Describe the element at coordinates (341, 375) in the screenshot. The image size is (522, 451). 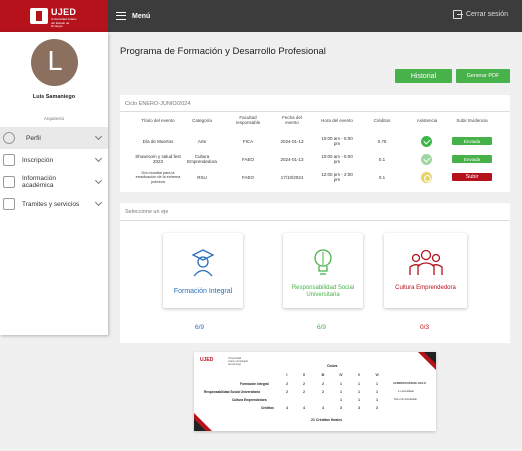
I see `grid-col-header: IV` at that location.